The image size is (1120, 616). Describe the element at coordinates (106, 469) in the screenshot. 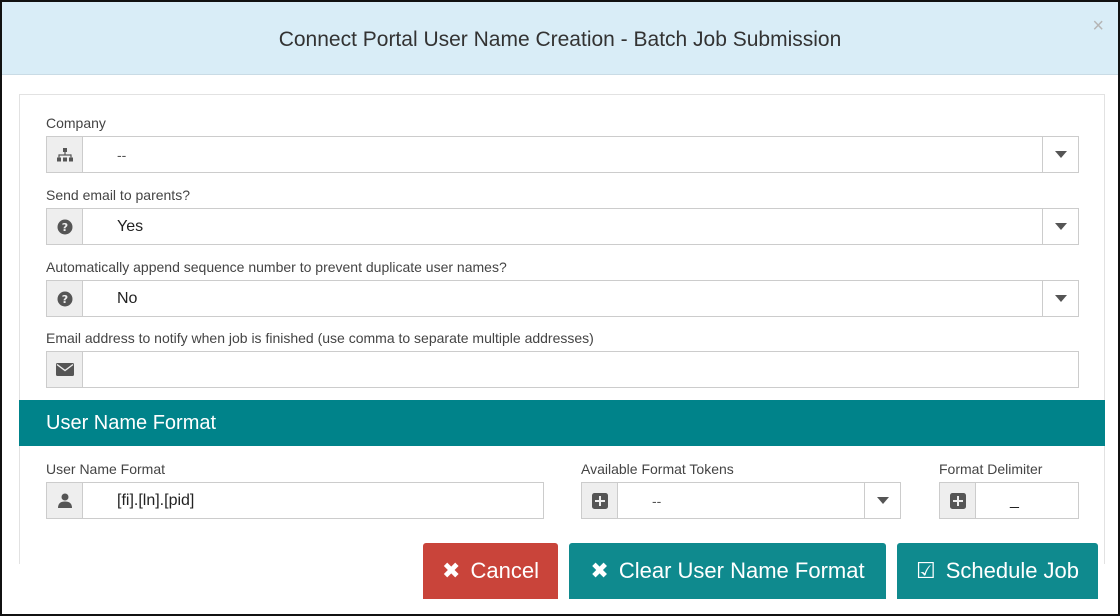

I see `user-name-format-label: User Name Format` at that location.